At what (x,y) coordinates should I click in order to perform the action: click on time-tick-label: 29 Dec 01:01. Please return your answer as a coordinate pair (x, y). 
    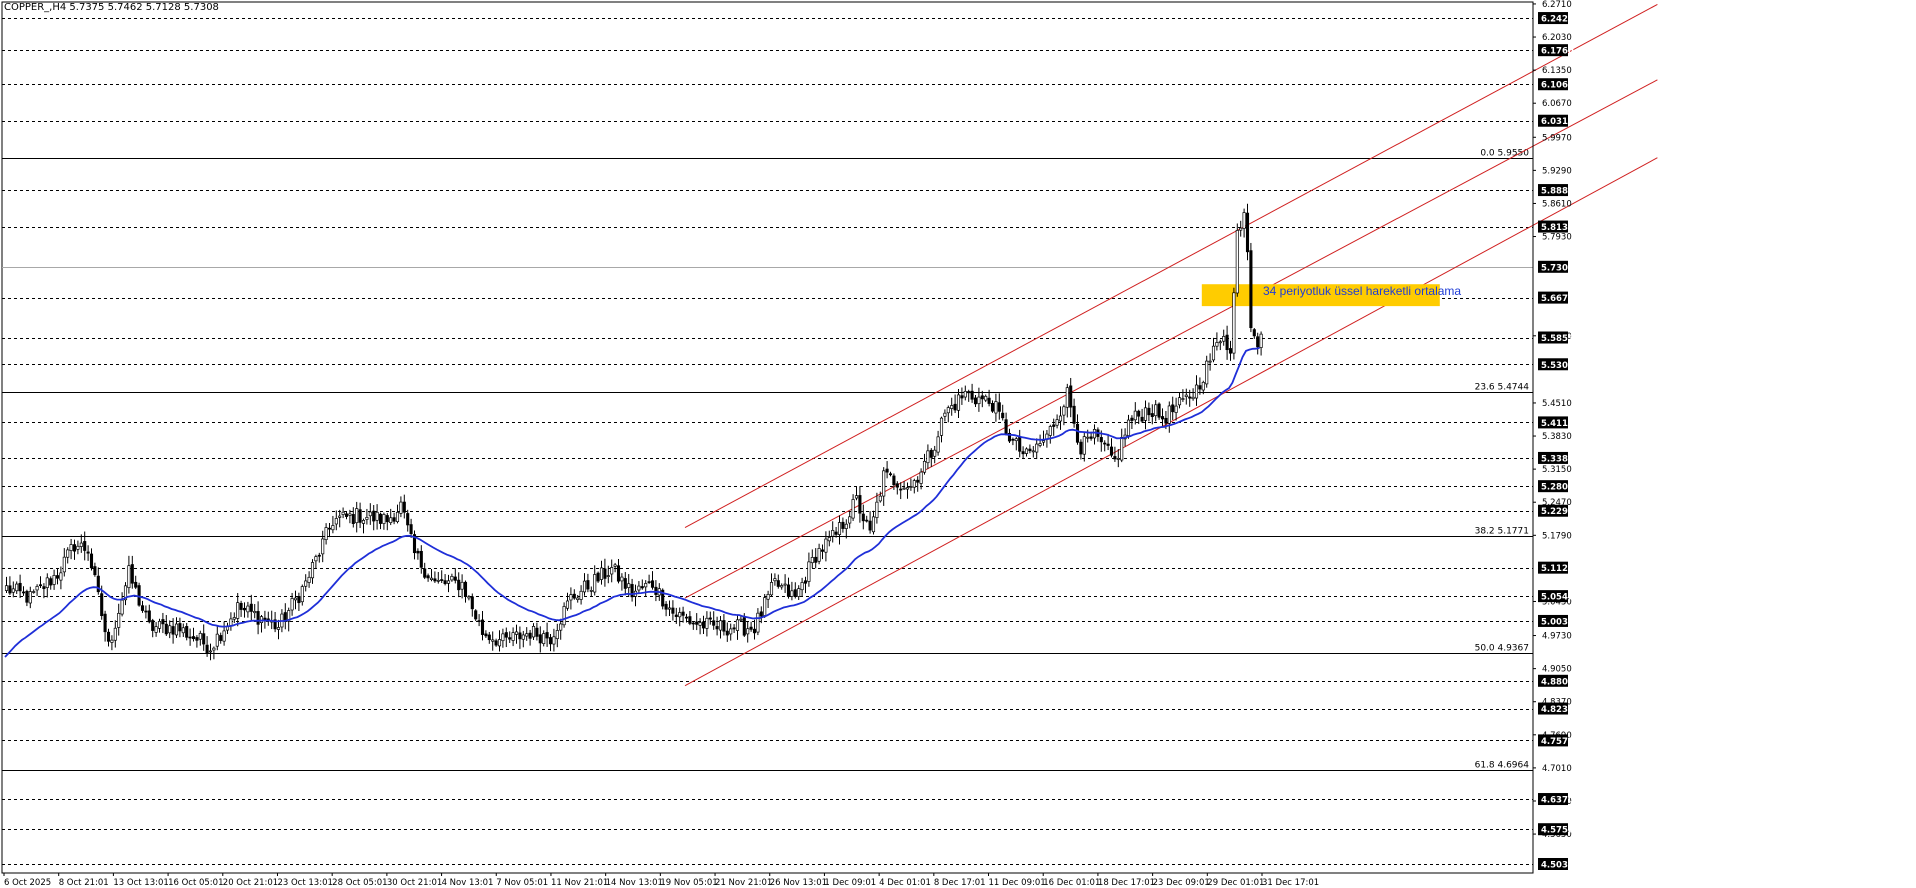
    Looking at the image, I should click on (1235, 883).